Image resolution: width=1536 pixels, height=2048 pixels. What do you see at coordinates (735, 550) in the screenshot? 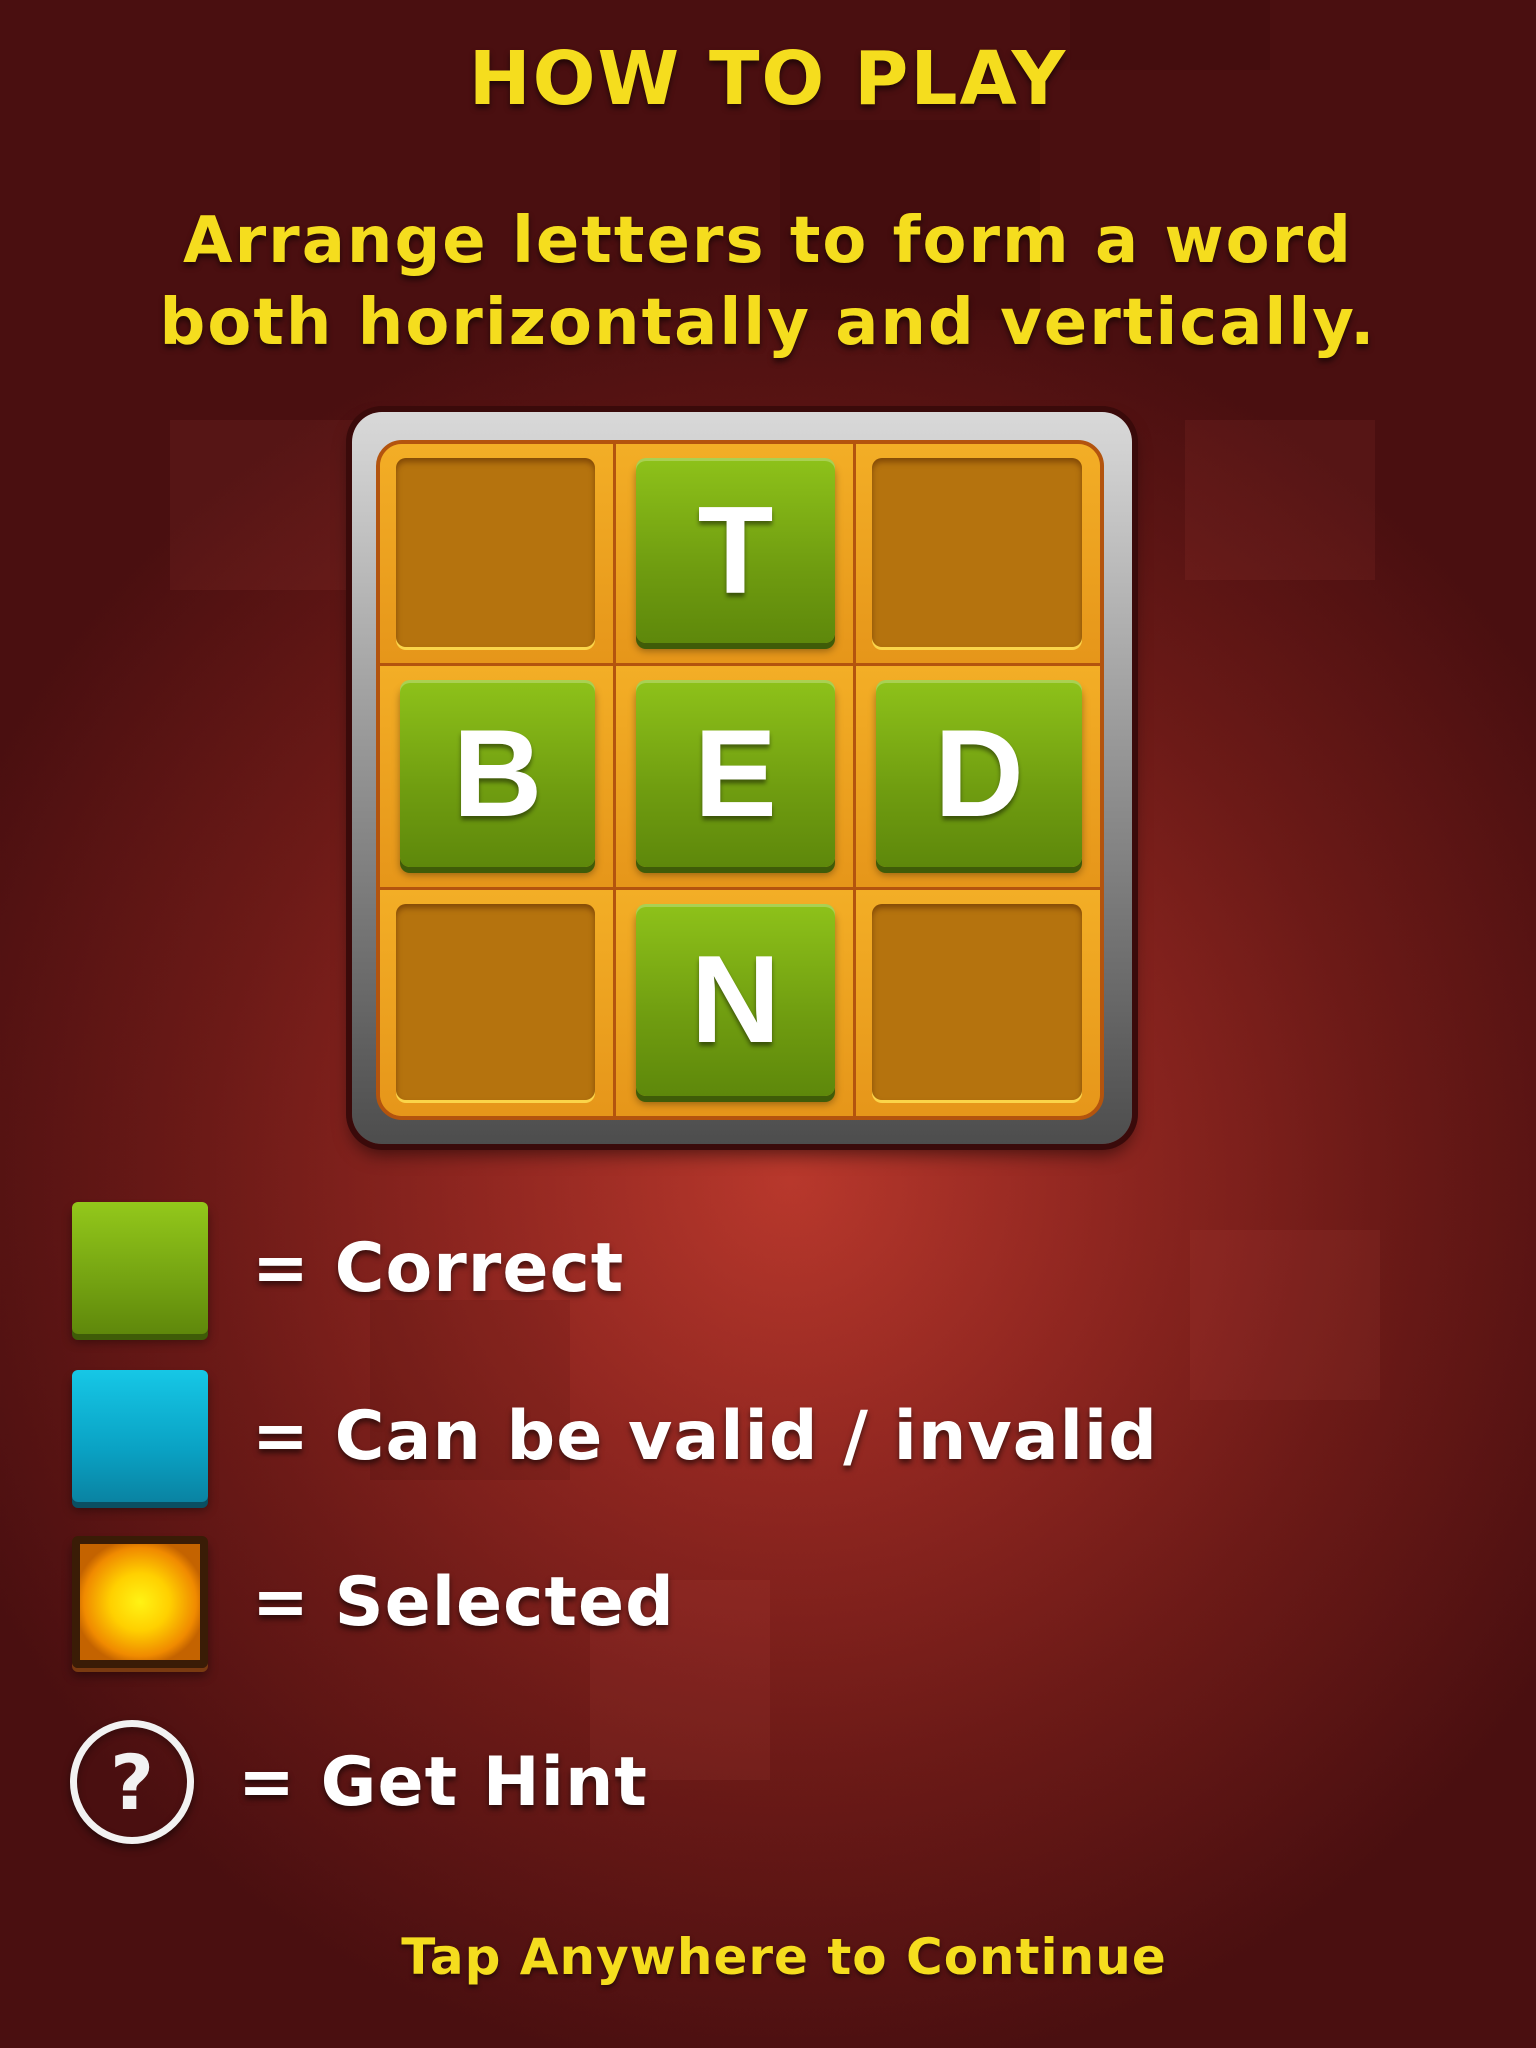
I see `letter-tile-correct: T` at bounding box center [735, 550].